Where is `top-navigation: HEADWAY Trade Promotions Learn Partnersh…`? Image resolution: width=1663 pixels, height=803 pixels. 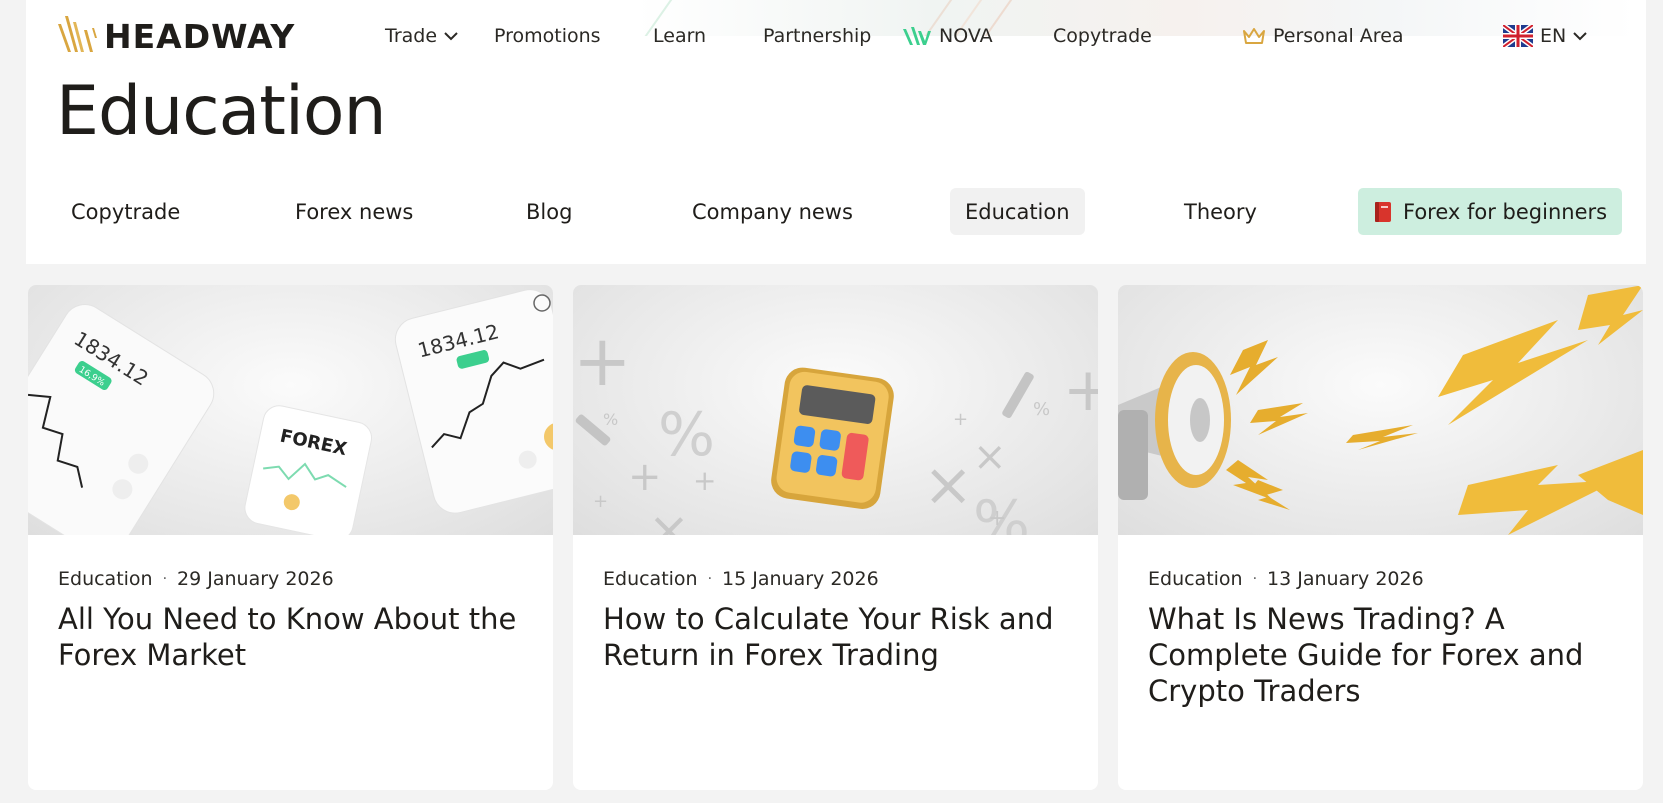
top-navigation: HEADWAY Trade Promotions Learn Partnersh… is located at coordinates (831, 38).